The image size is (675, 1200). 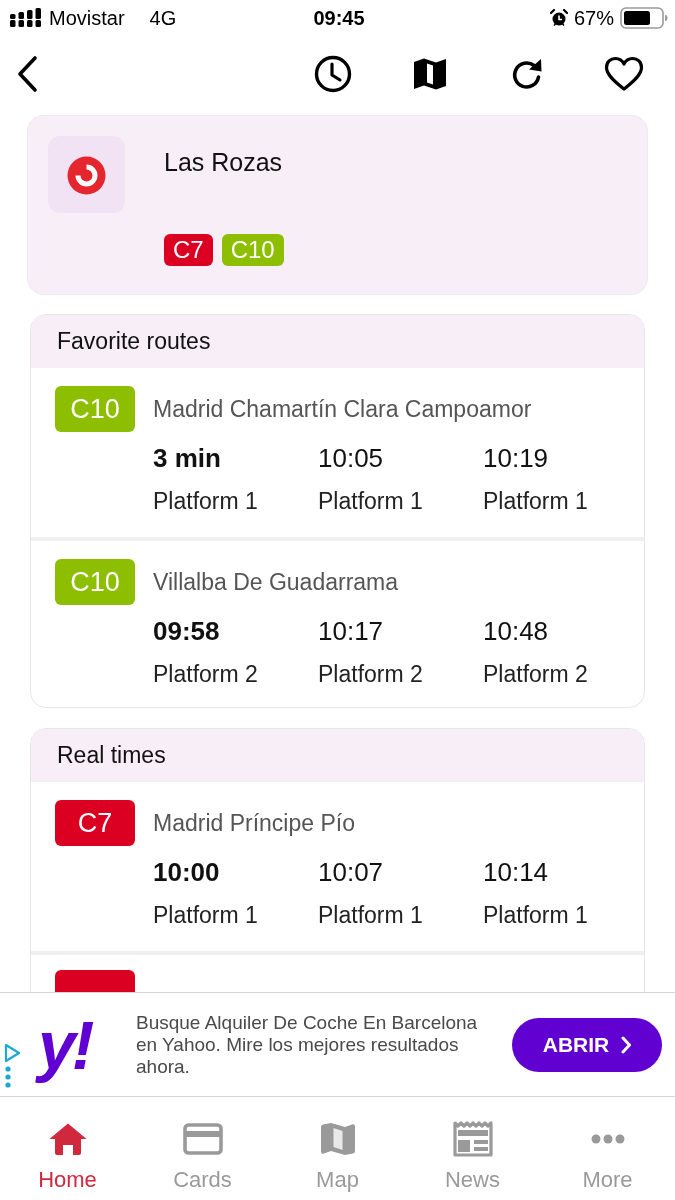 What do you see at coordinates (66, 1044) in the screenshot?
I see `ad-logo: y!` at bounding box center [66, 1044].